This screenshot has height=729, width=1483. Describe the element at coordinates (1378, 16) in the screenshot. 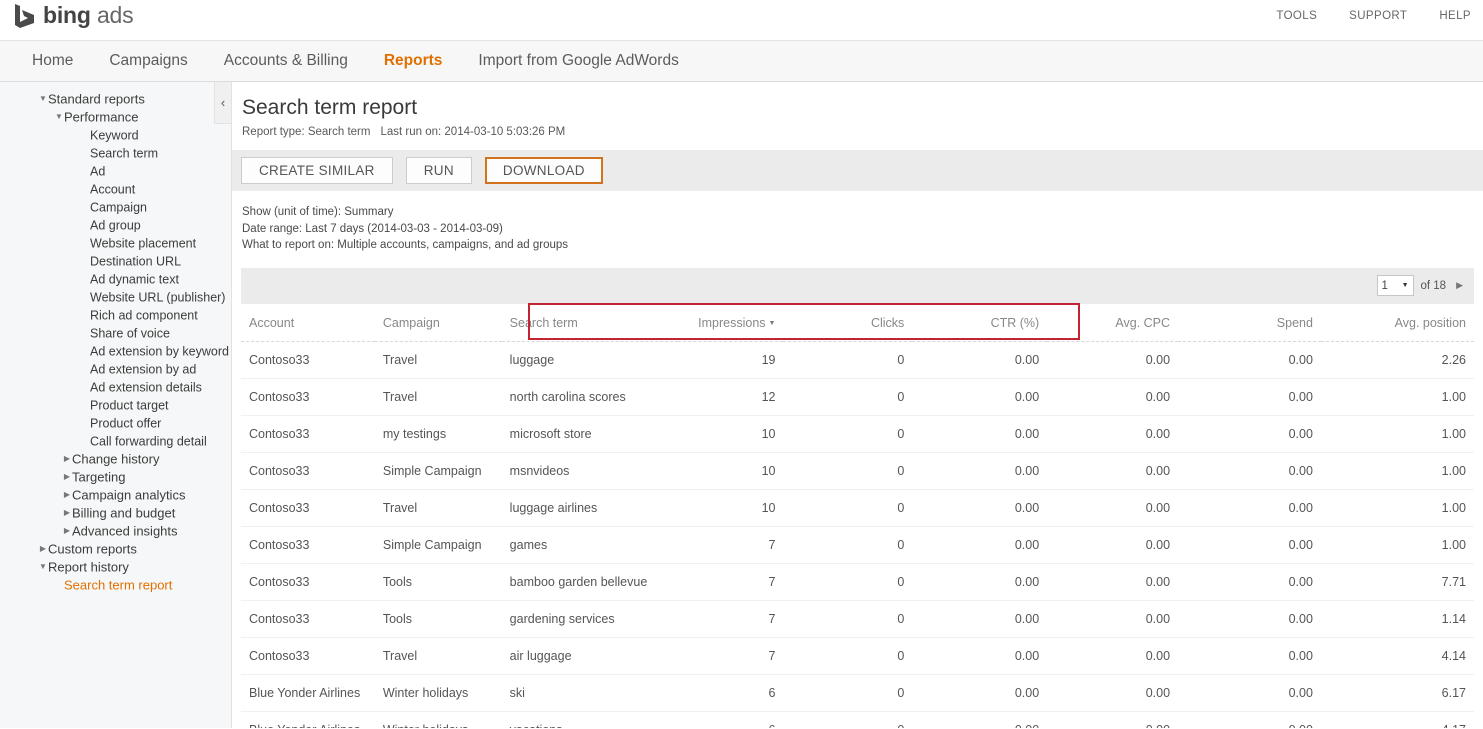

I see `toplink-support: SUPPORT` at that location.